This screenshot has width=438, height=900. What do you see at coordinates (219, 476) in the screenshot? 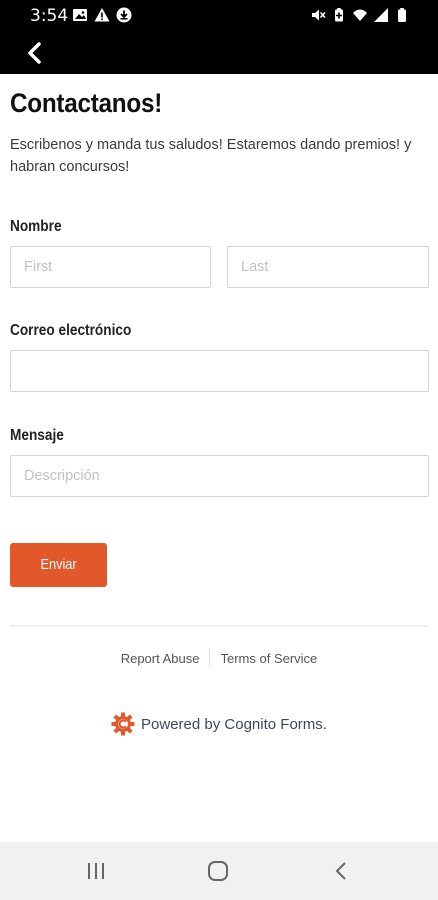
I see `message-input` at bounding box center [219, 476].